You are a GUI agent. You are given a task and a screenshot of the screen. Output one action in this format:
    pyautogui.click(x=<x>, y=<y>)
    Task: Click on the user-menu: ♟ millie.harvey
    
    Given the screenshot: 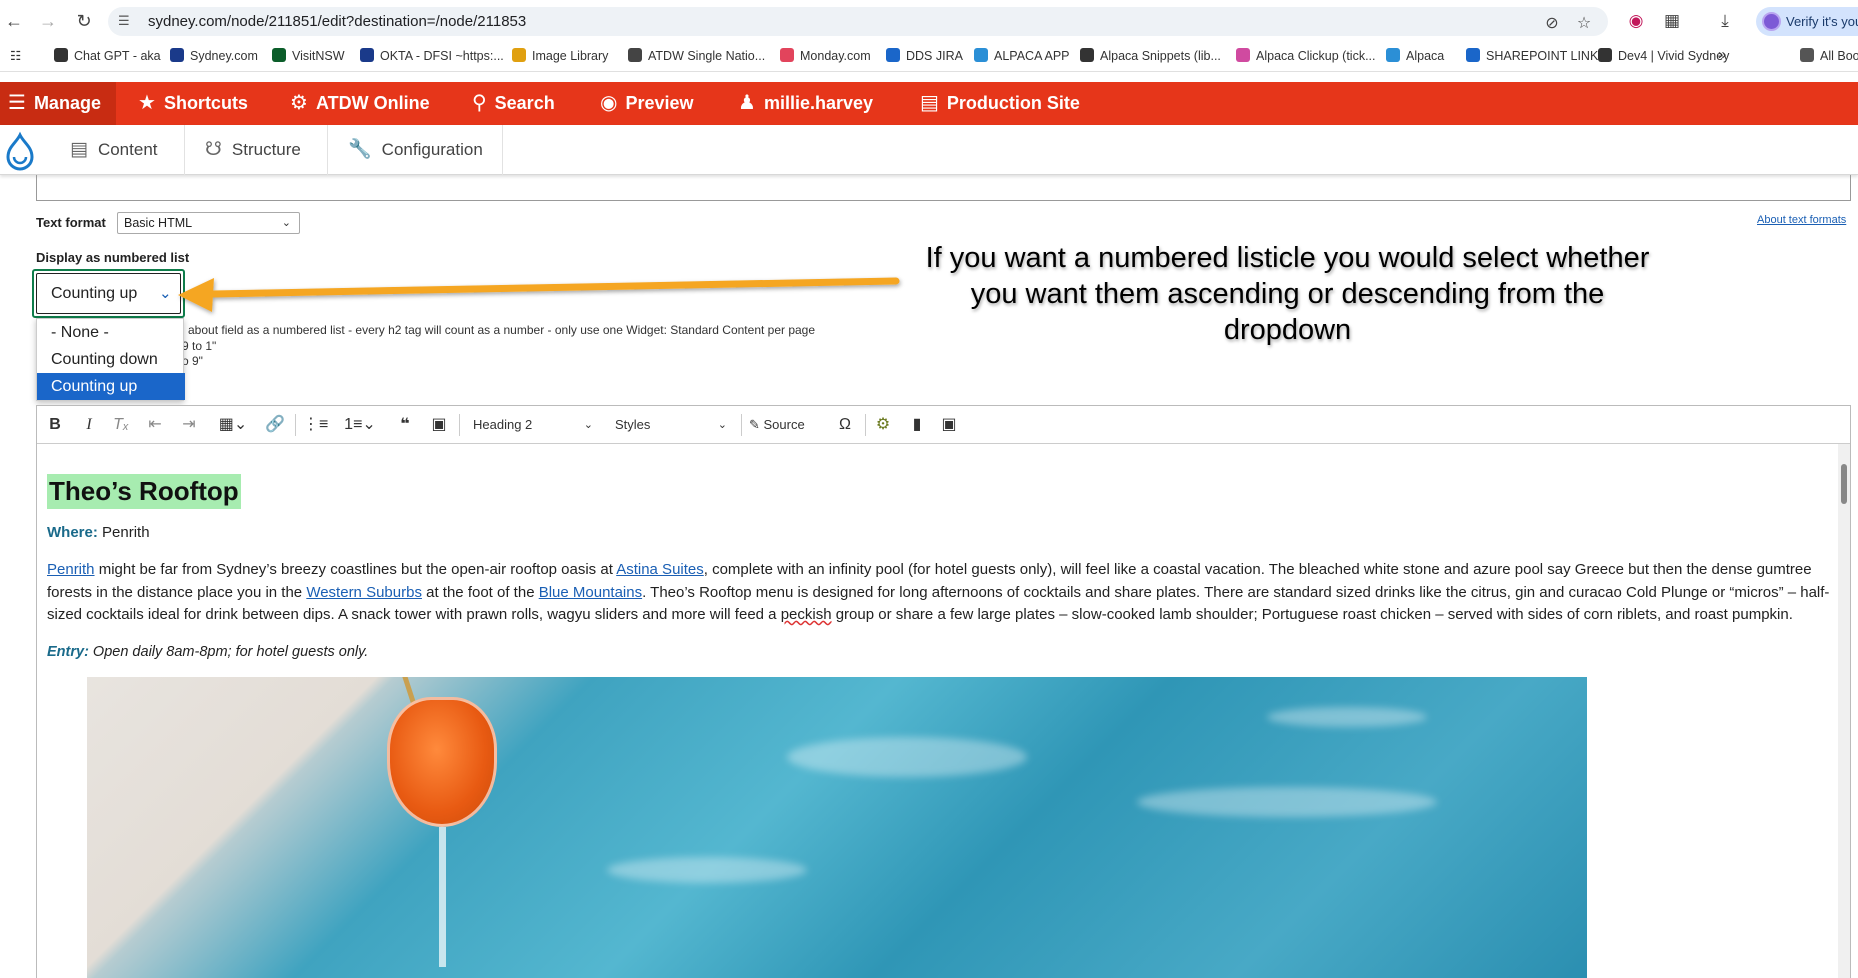 What is the action you would take?
    pyautogui.click(x=805, y=103)
    